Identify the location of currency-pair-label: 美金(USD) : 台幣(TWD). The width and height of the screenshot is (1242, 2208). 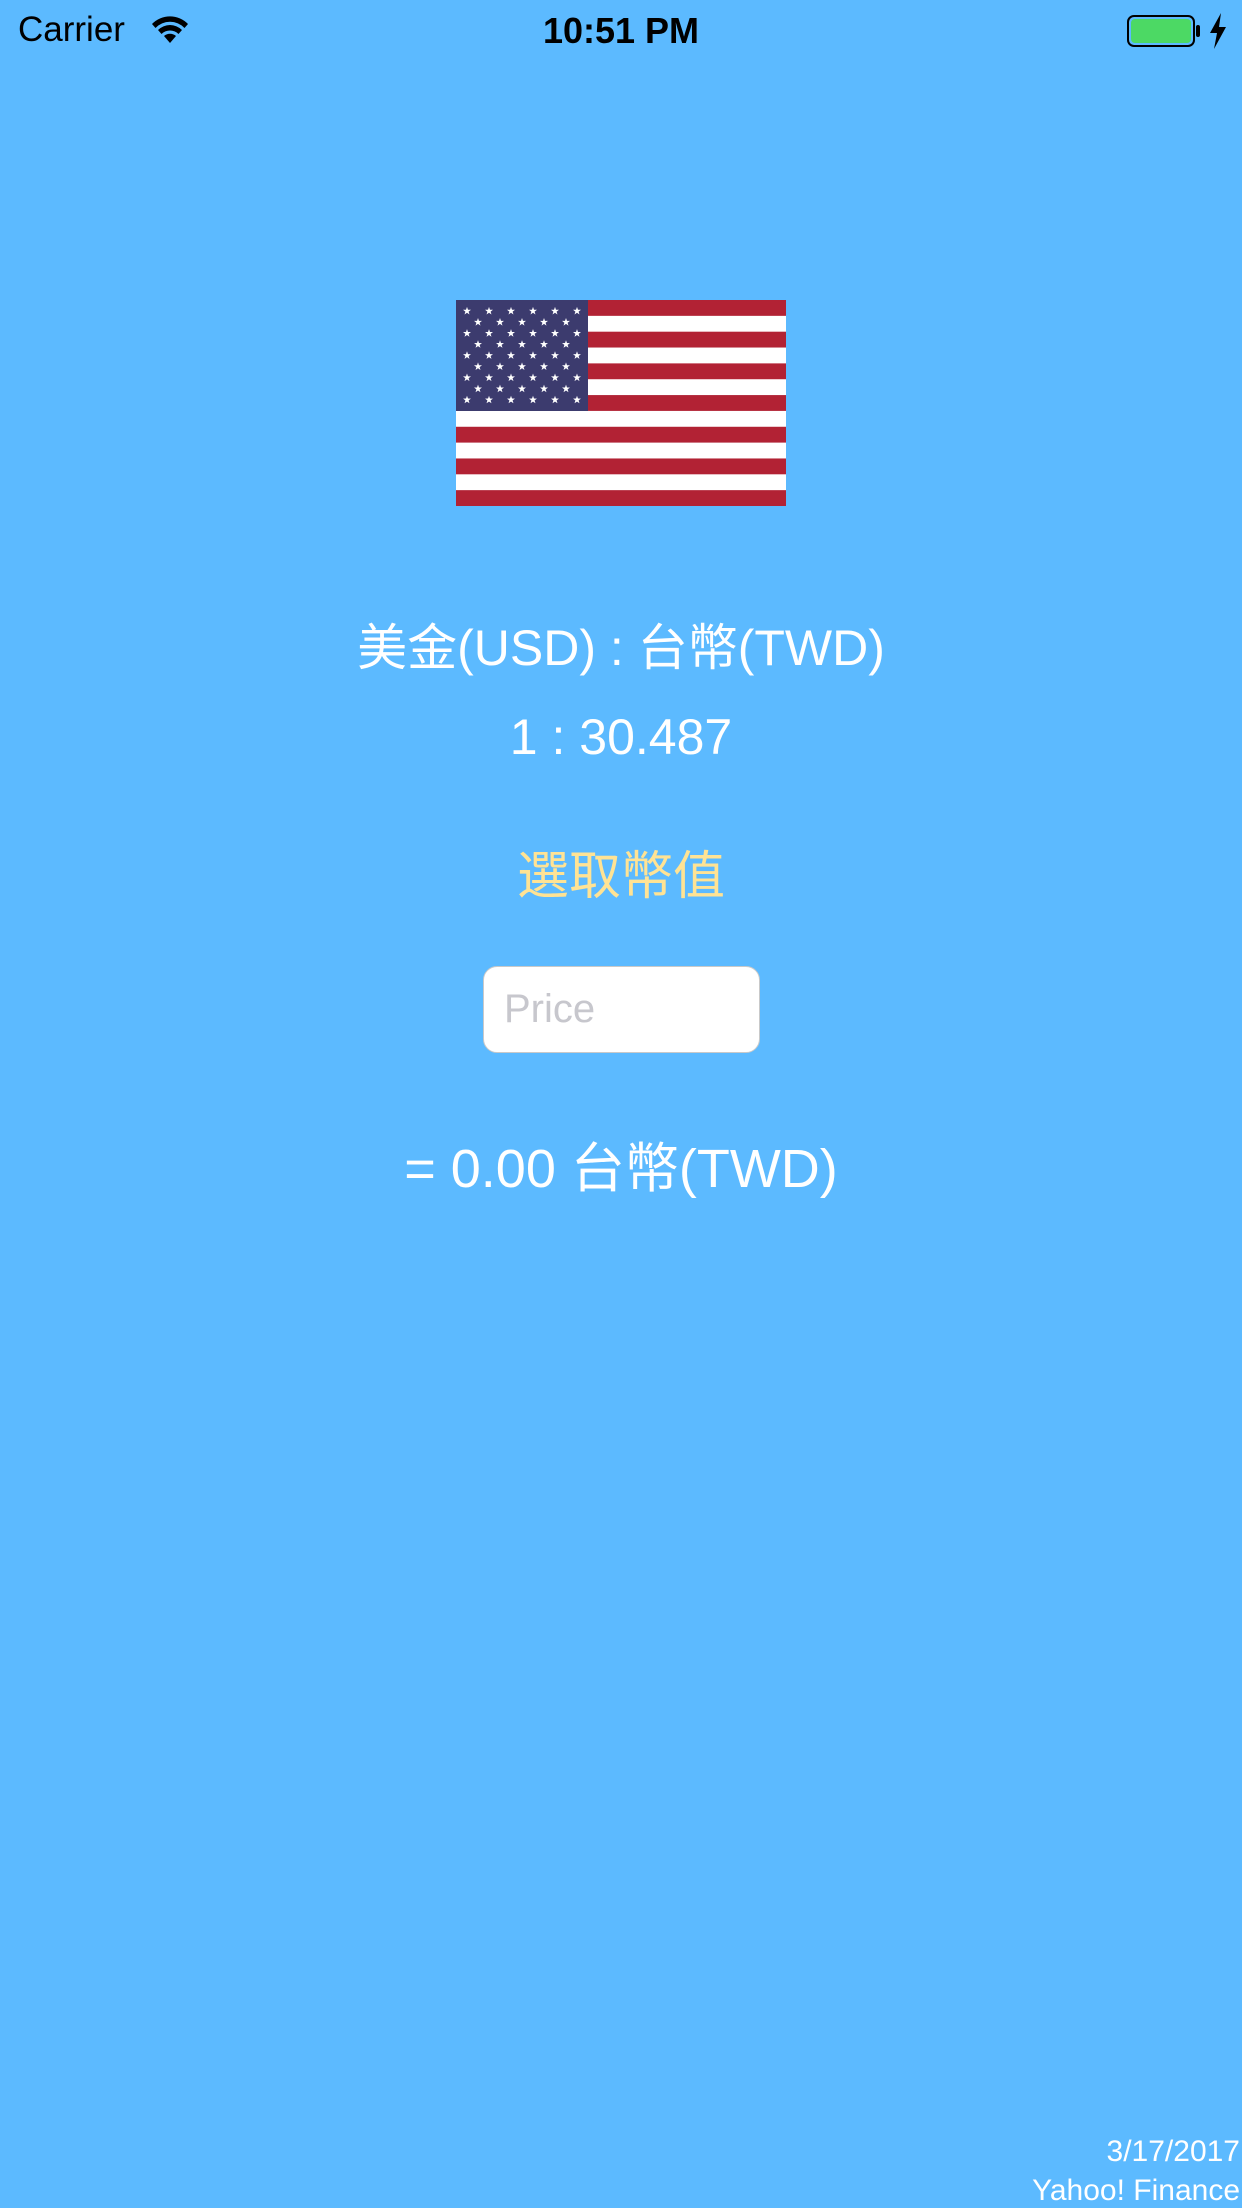
(621, 648).